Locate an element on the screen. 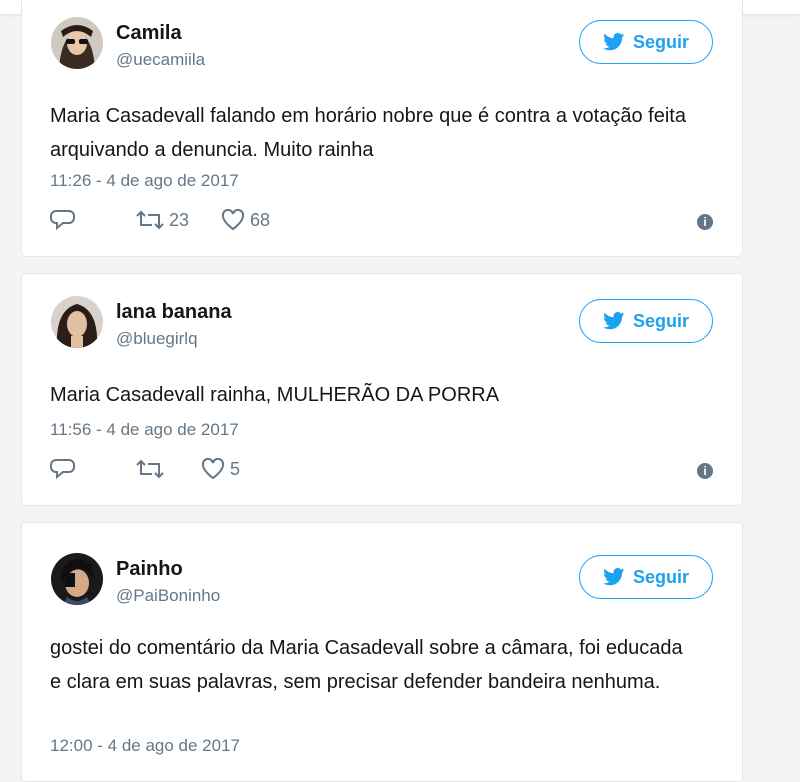 This screenshot has height=782, width=800. user-handle: @bluegirlq is located at coordinates (157, 339).